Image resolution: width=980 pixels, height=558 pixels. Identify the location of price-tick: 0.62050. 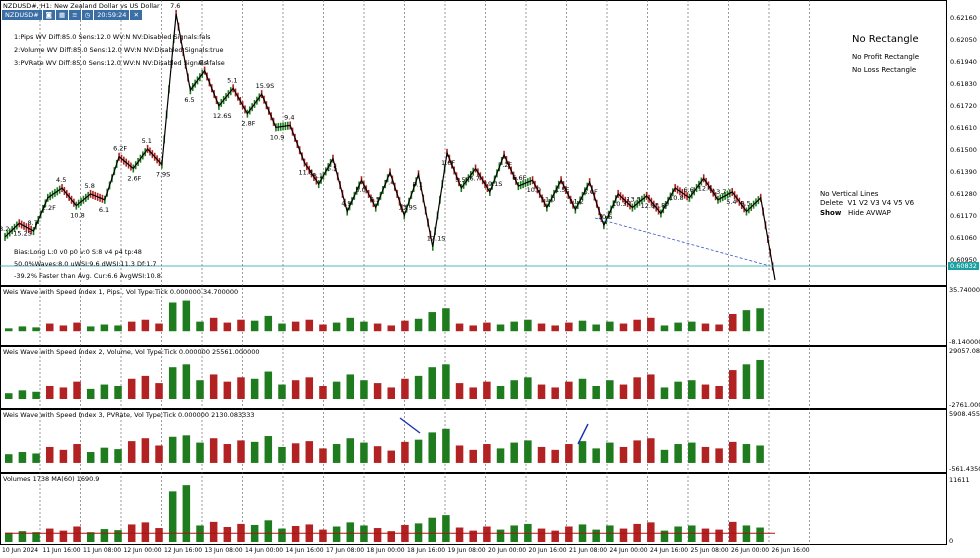
(963, 40).